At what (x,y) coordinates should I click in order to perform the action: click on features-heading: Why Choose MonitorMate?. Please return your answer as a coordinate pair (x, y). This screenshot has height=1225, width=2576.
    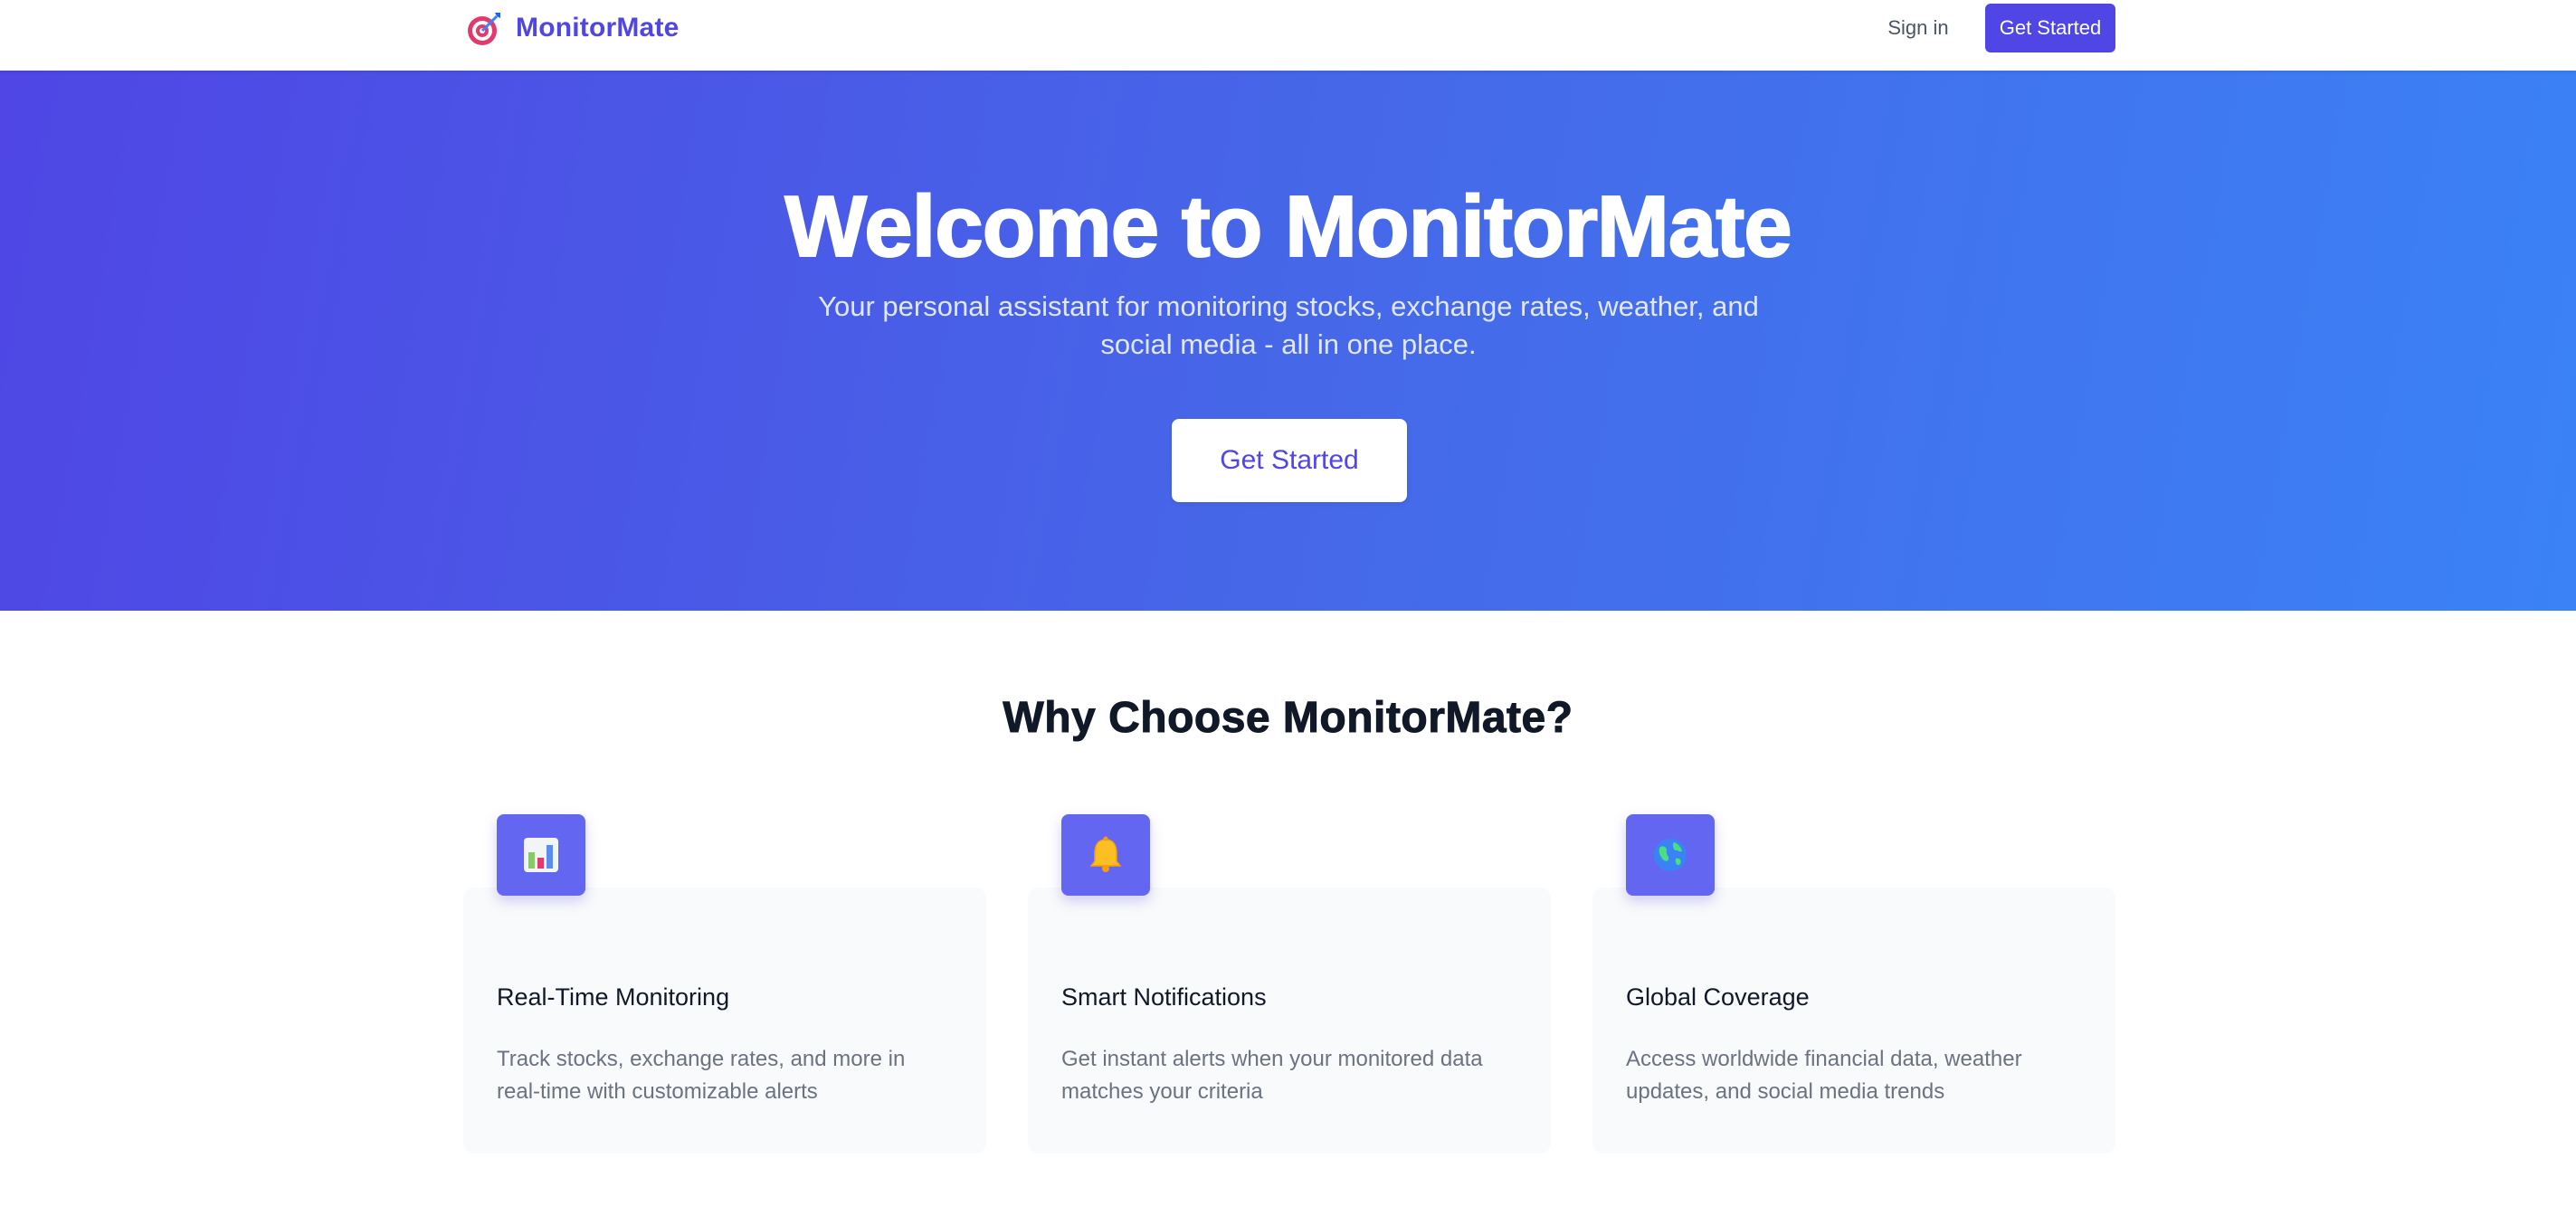
    Looking at the image, I should click on (1288, 718).